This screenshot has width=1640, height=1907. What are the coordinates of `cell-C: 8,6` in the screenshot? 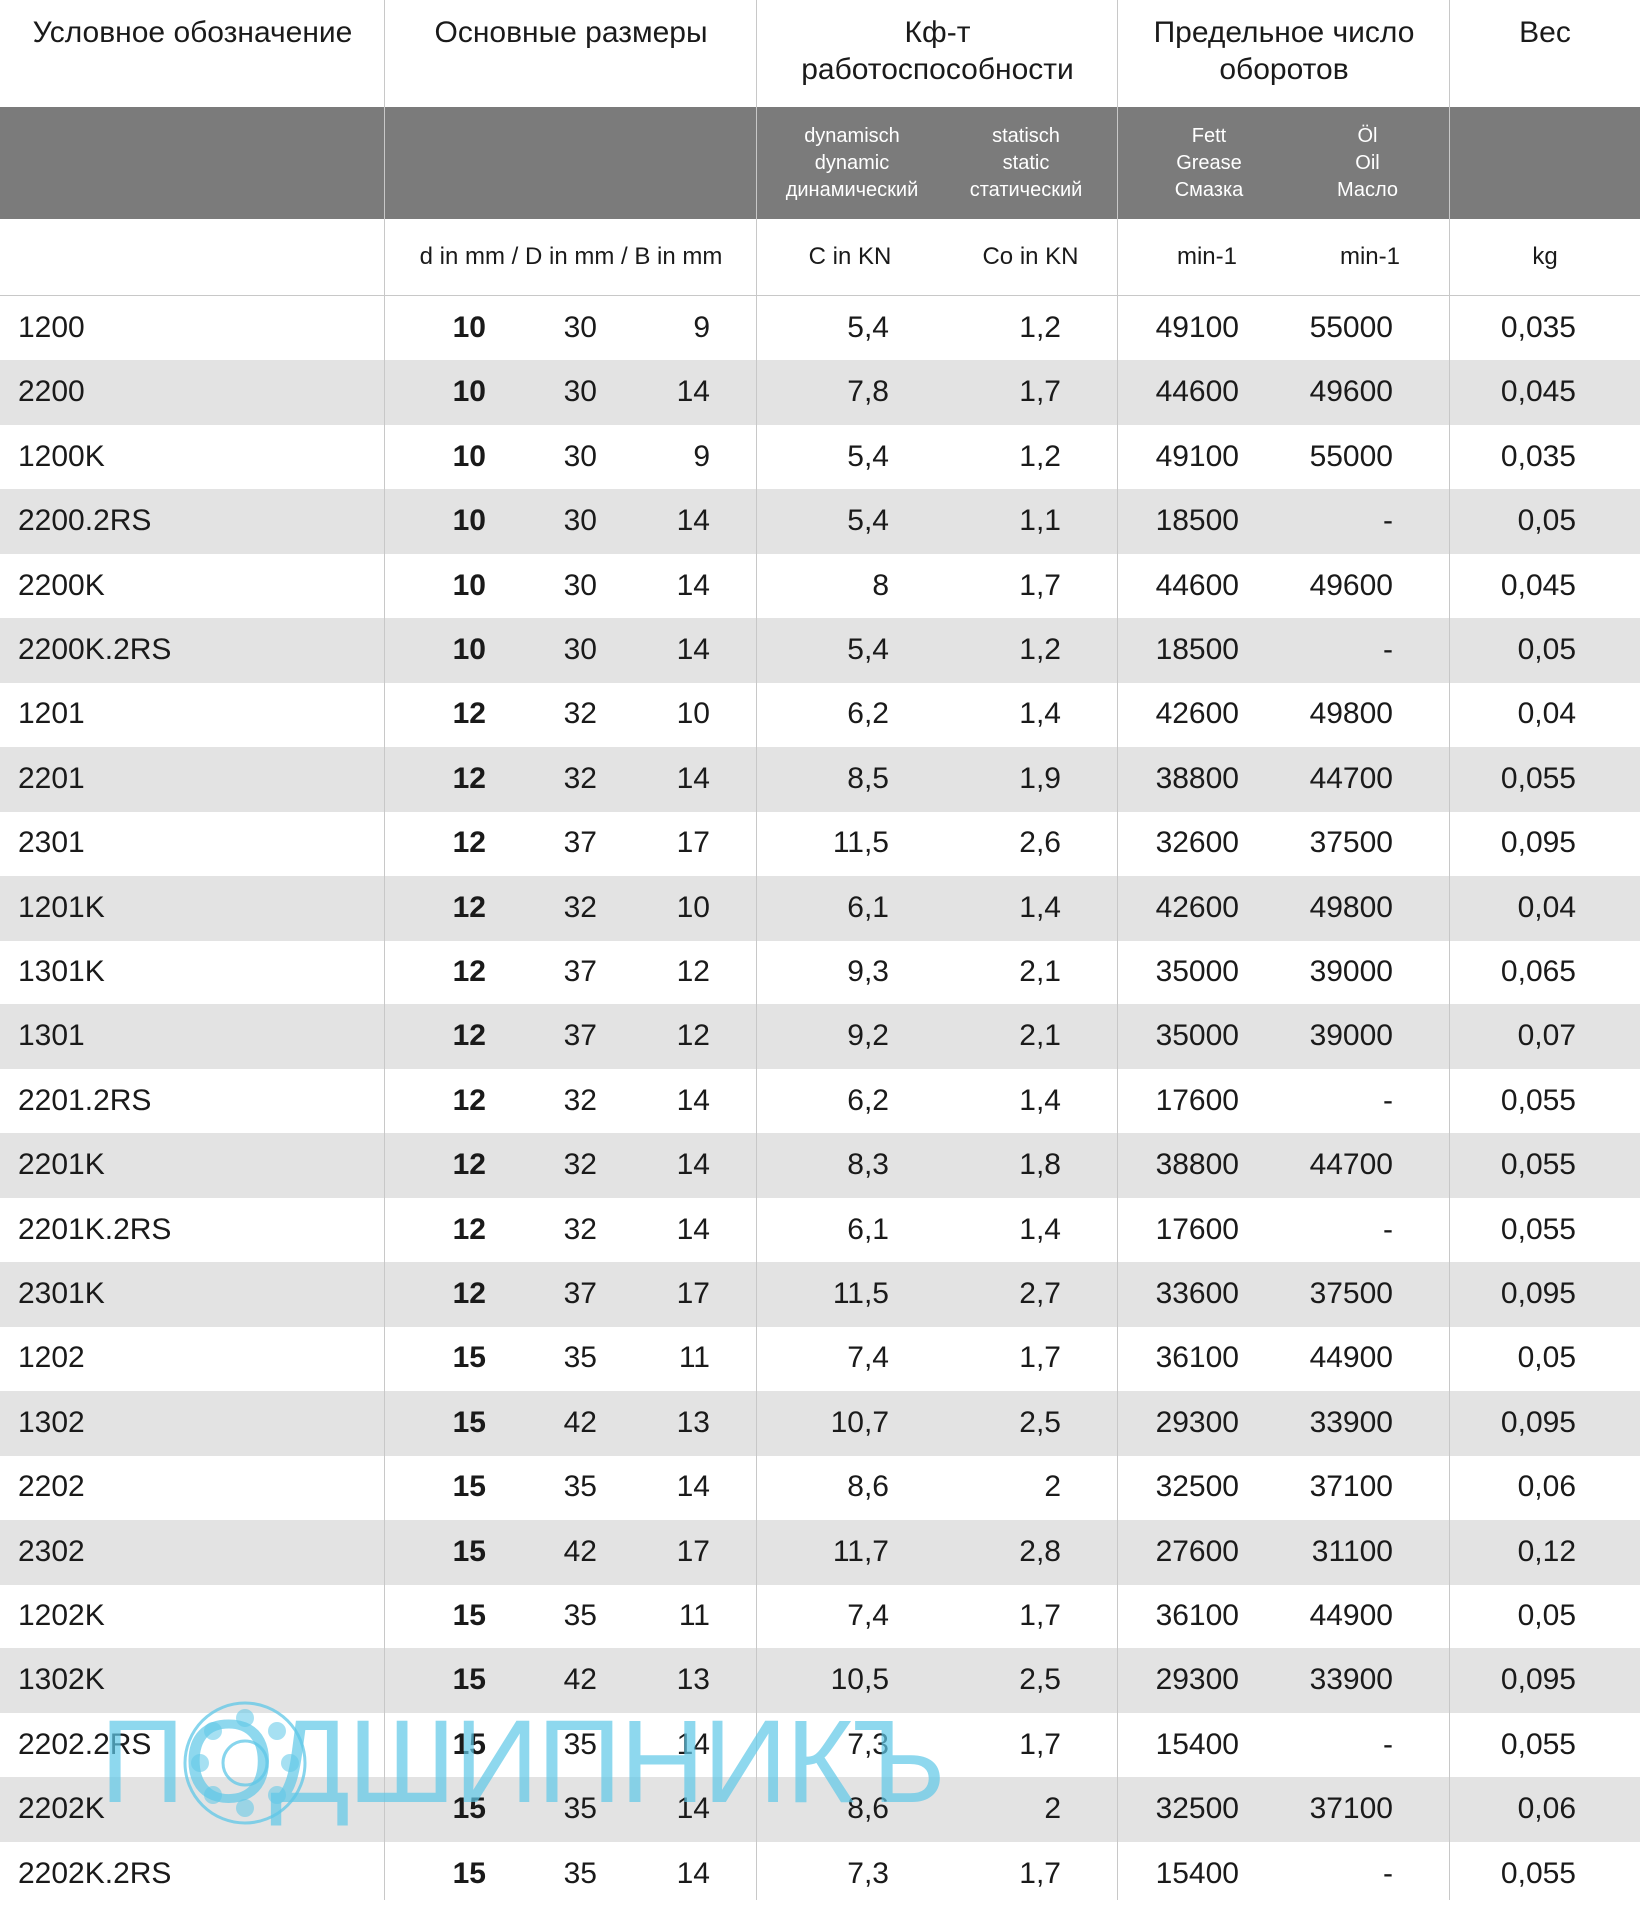 It's located at (868, 1487).